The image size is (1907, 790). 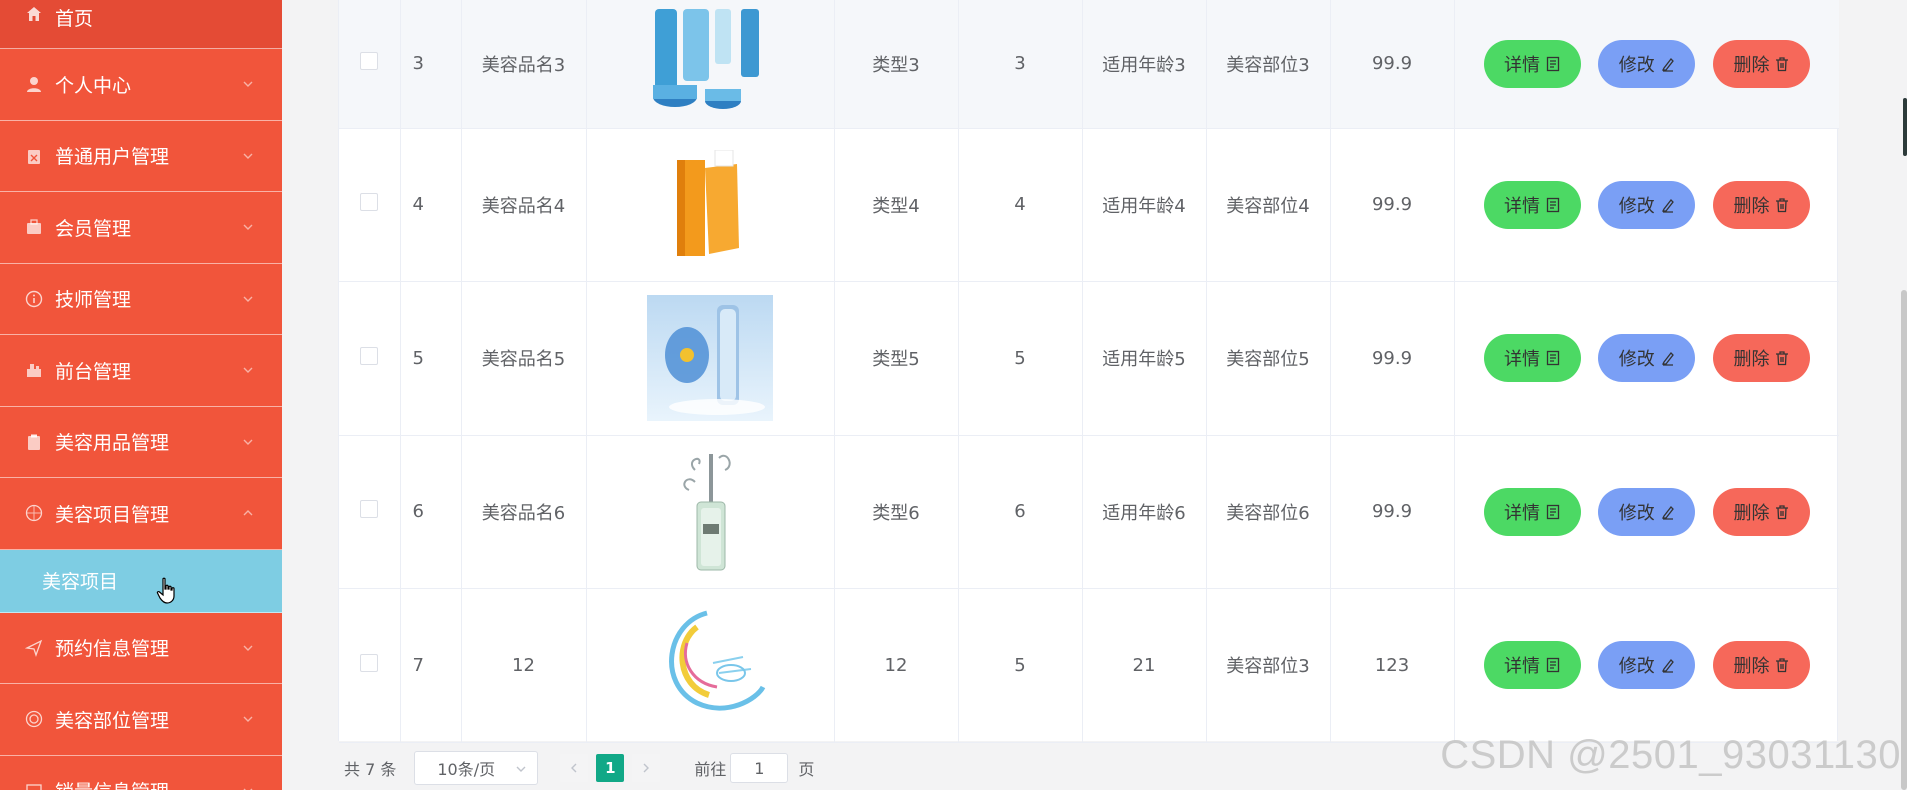 I want to click on goto-label: 前往, so click(x=710, y=769).